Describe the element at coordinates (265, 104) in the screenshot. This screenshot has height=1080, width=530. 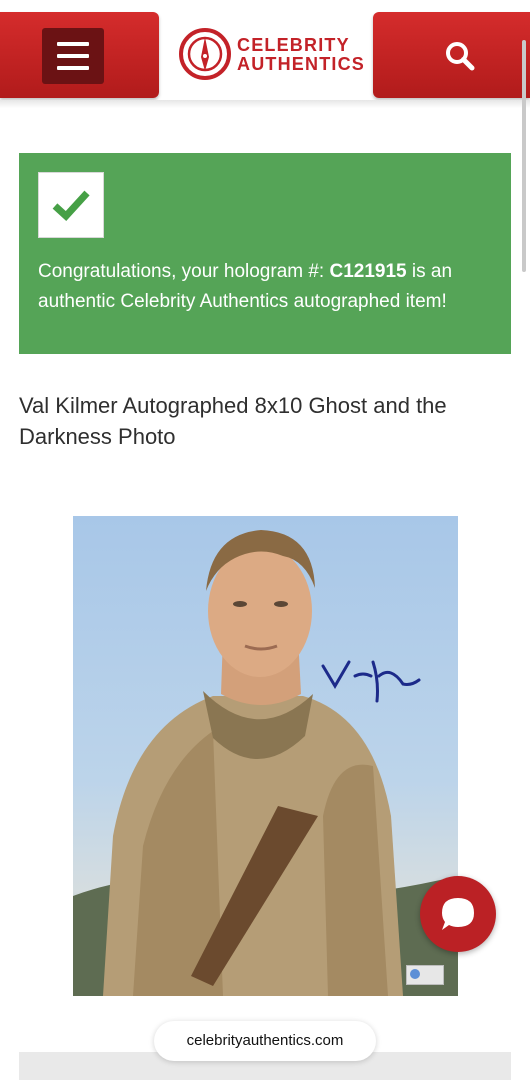
I see `header-shadow` at that location.